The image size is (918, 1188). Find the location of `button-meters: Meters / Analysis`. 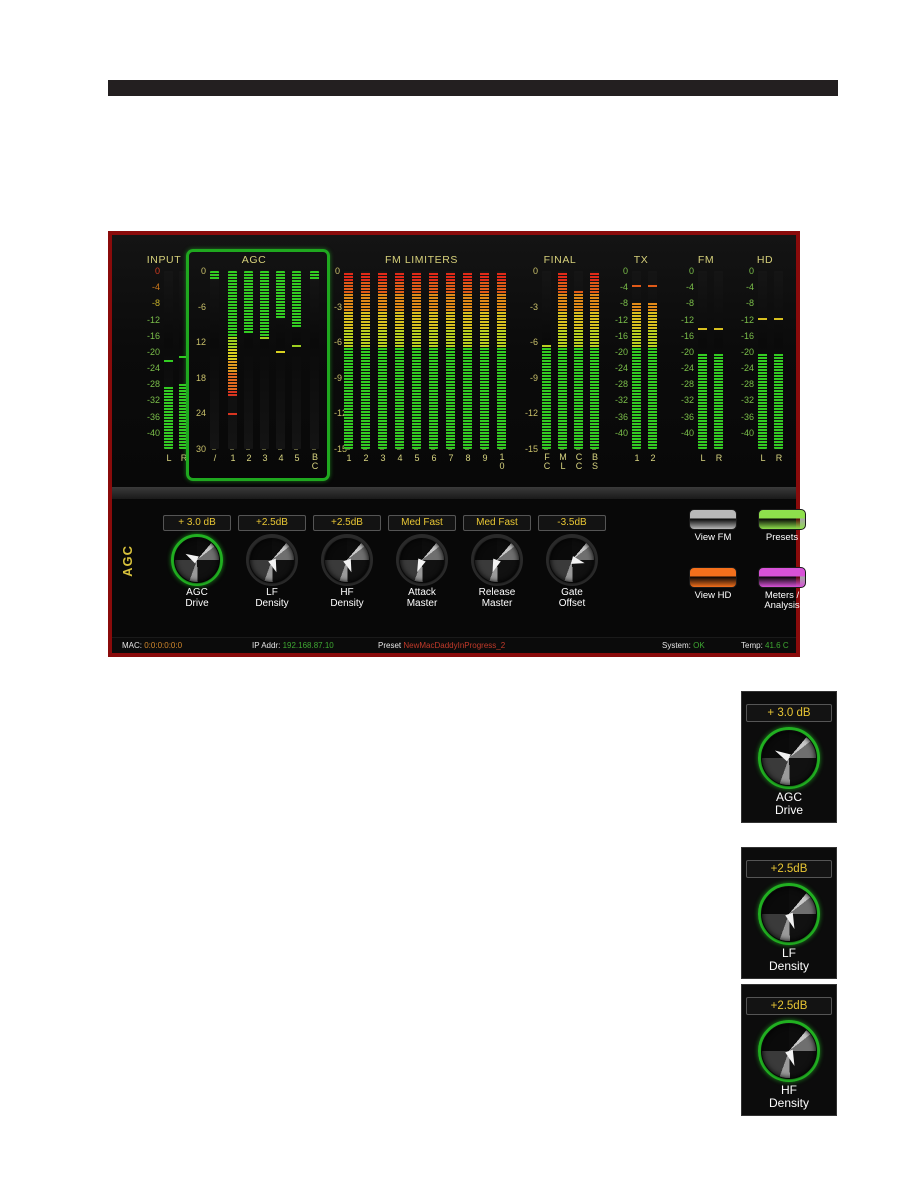

button-meters: Meters / Analysis is located at coordinates (782, 589).